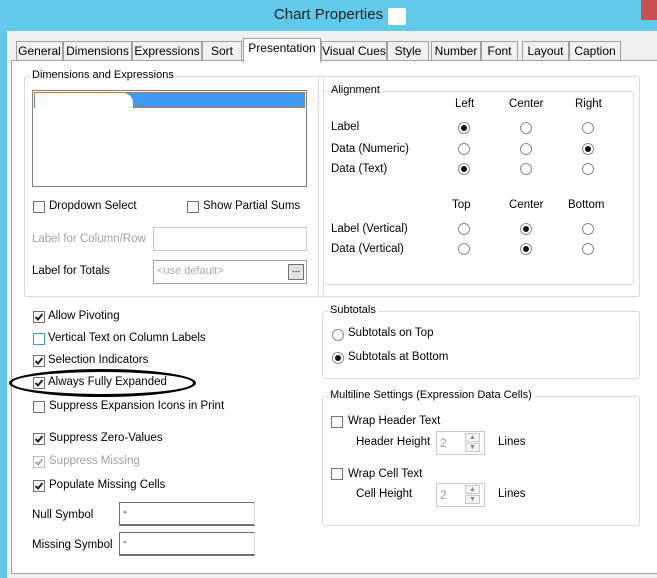 This screenshot has width=657, height=578. Describe the element at coordinates (394, 421) in the screenshot. I see `wrap-header-text-label: Wrap Header Text` at that location.